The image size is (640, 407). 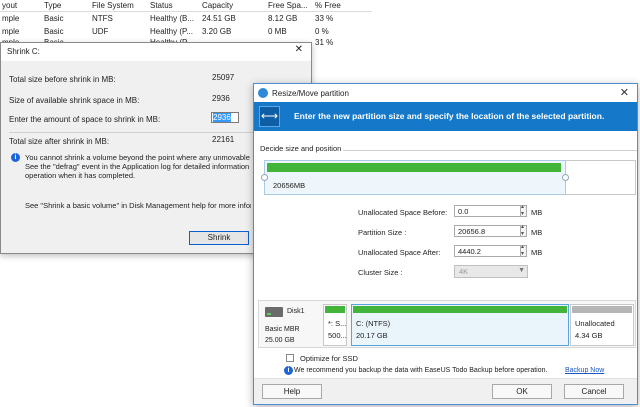 What do you see at coordinates (289, 185) in the screenshot?
I see `partition-size-readout: 20656MB` at bounding box center [289, 185].